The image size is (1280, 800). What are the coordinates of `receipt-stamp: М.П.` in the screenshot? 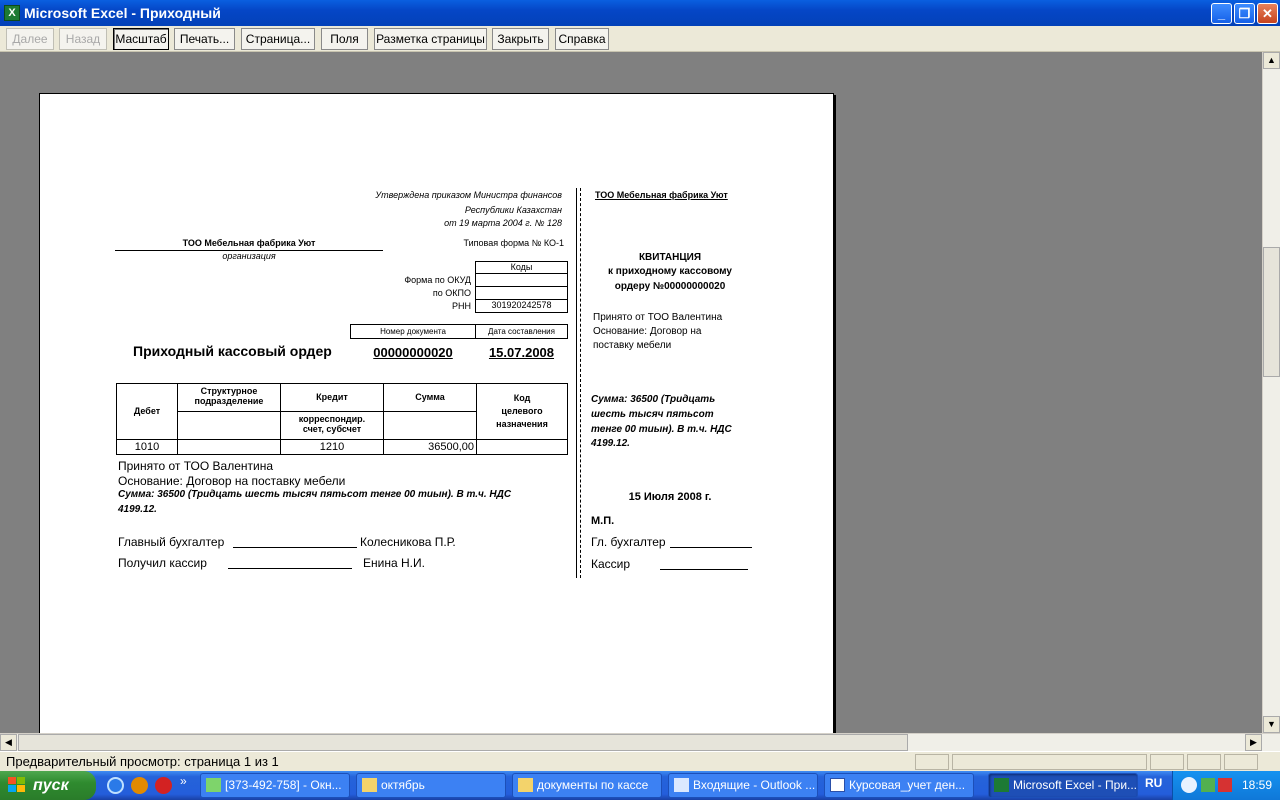 It's located at (603, 521).